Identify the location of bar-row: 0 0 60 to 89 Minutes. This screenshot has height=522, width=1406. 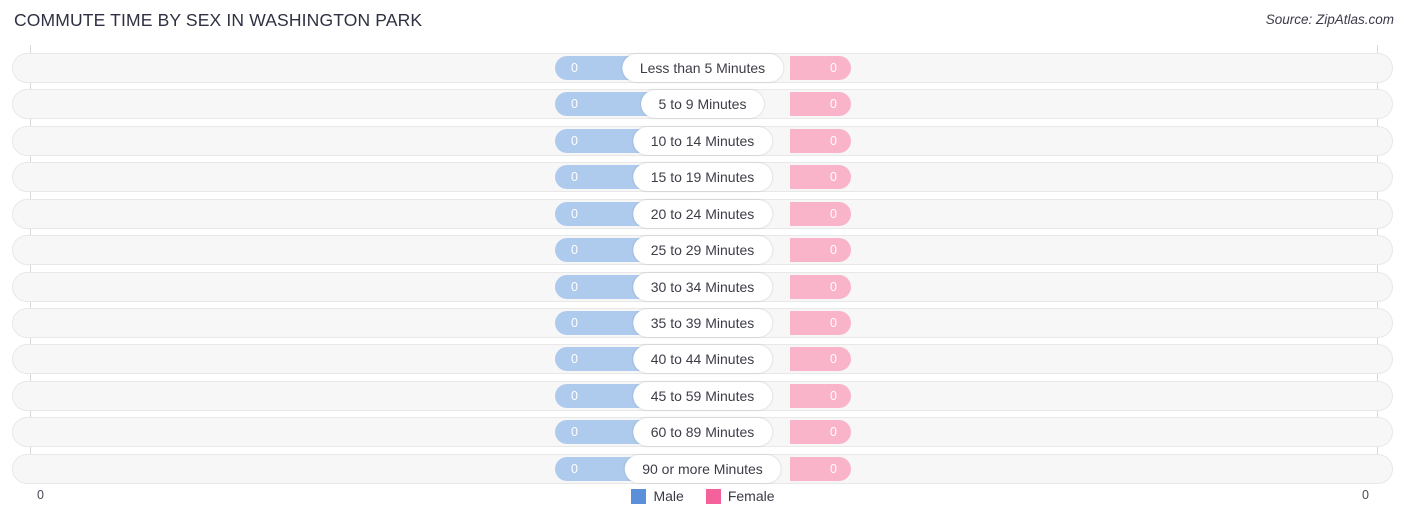
(702, 432).